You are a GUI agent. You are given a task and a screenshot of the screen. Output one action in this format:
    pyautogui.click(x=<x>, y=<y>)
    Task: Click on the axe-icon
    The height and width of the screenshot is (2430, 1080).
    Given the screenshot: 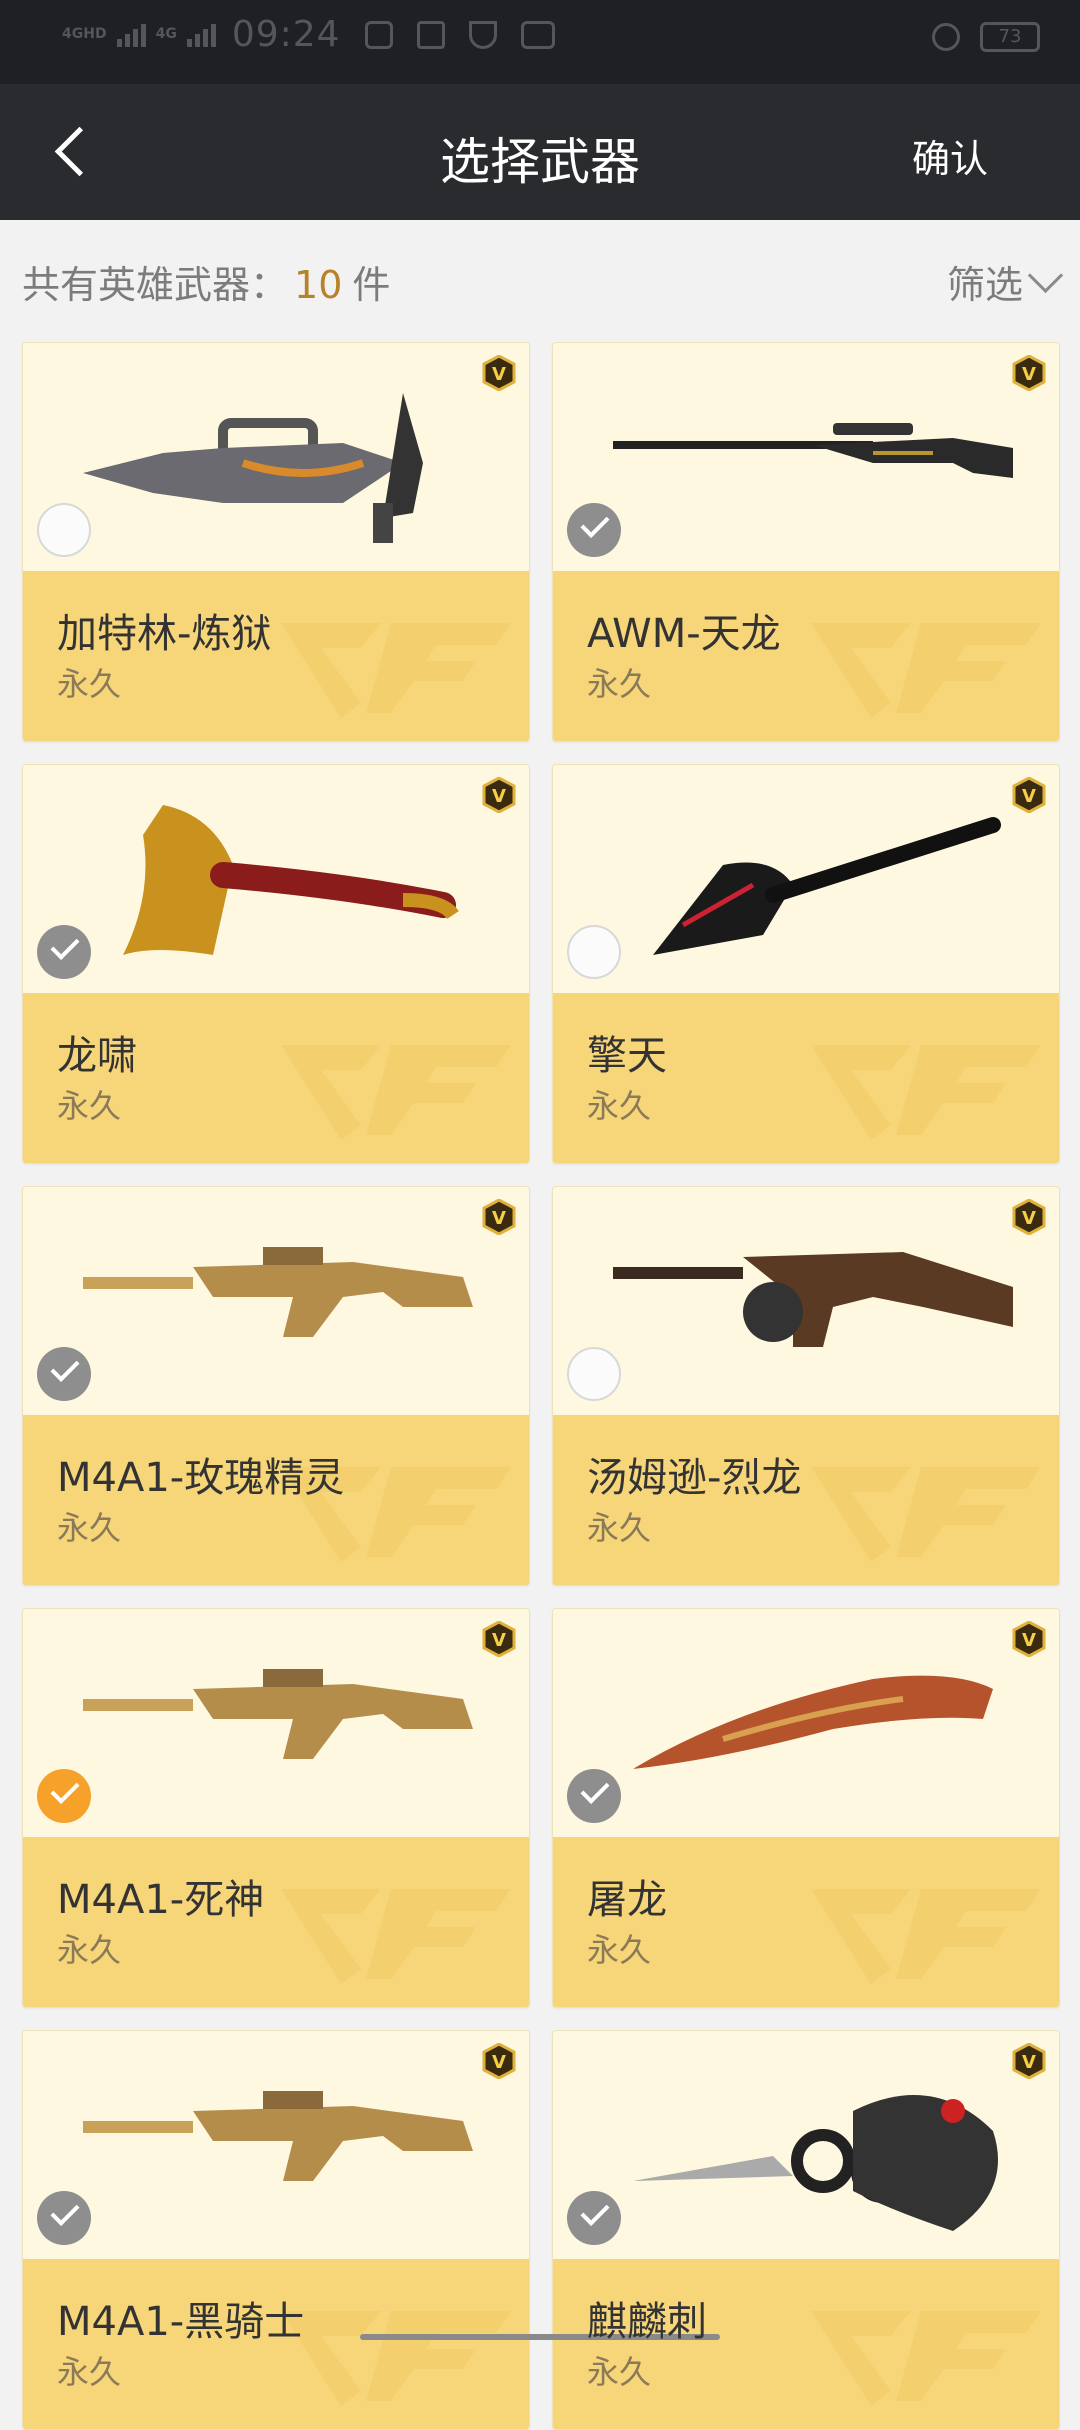 What is the action you would take?
    pyautogui.click(x=291, y=880)
    